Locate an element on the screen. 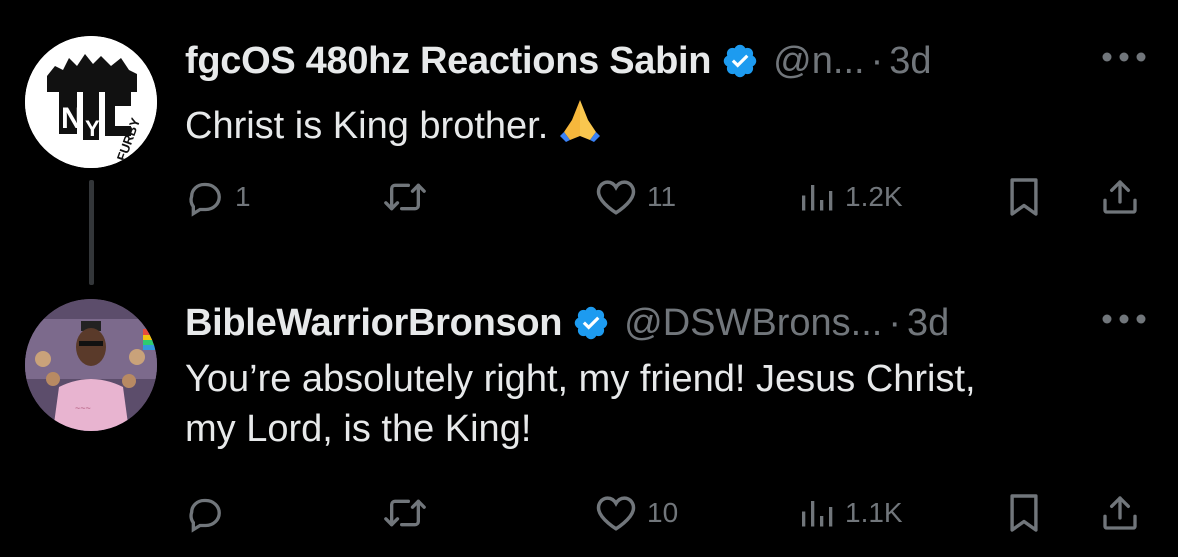 This screenshot has height=557, width=1178. view-count: 1.1K is located at coordinates (874, 512).